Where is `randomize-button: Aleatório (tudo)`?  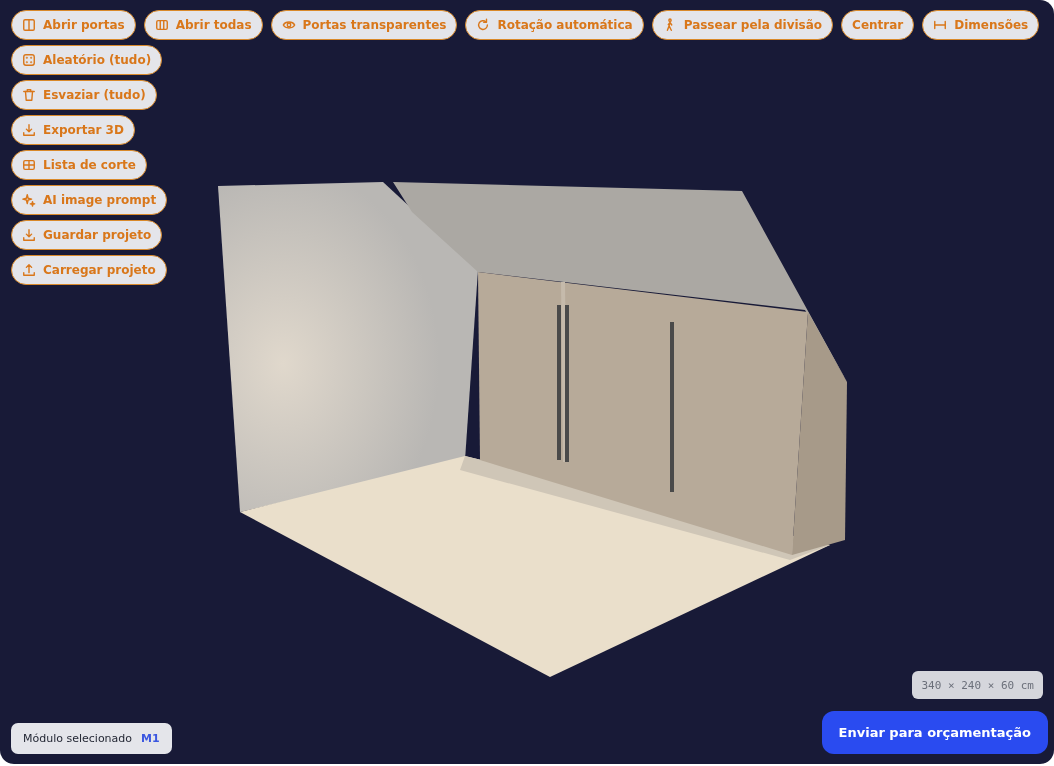
randomize-button: Aleatório (tudo) is located at coordinates (87, 60).